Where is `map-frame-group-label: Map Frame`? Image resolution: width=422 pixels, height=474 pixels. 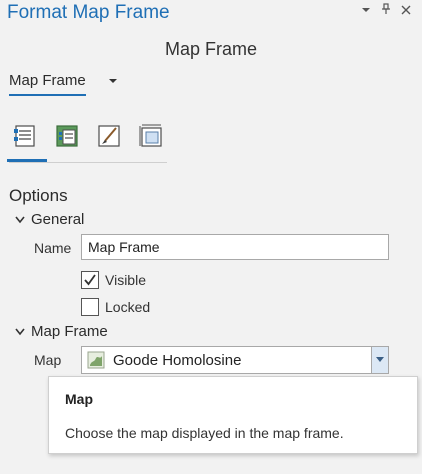
map-frame-group-label: Map Frame is located at coordinates (69, 331).